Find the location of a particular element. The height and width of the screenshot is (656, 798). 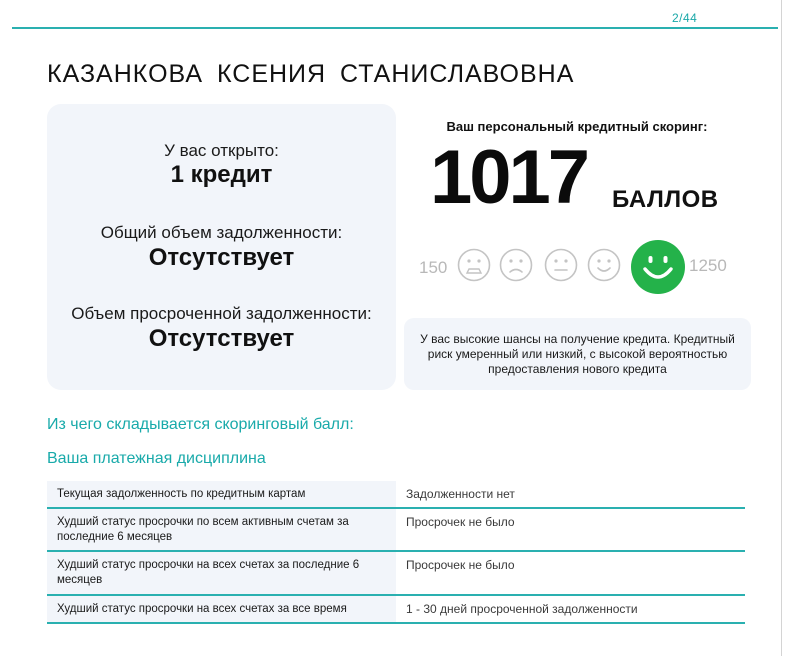

smile-face-icon is located at coordinates (604, 265).